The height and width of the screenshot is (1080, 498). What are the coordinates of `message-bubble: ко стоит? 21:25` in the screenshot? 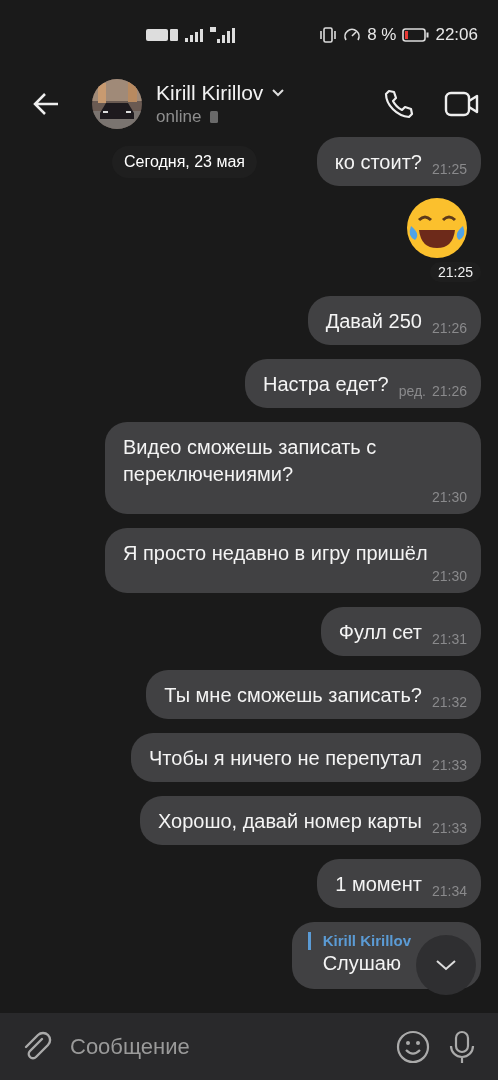 It's located at (398, 161).